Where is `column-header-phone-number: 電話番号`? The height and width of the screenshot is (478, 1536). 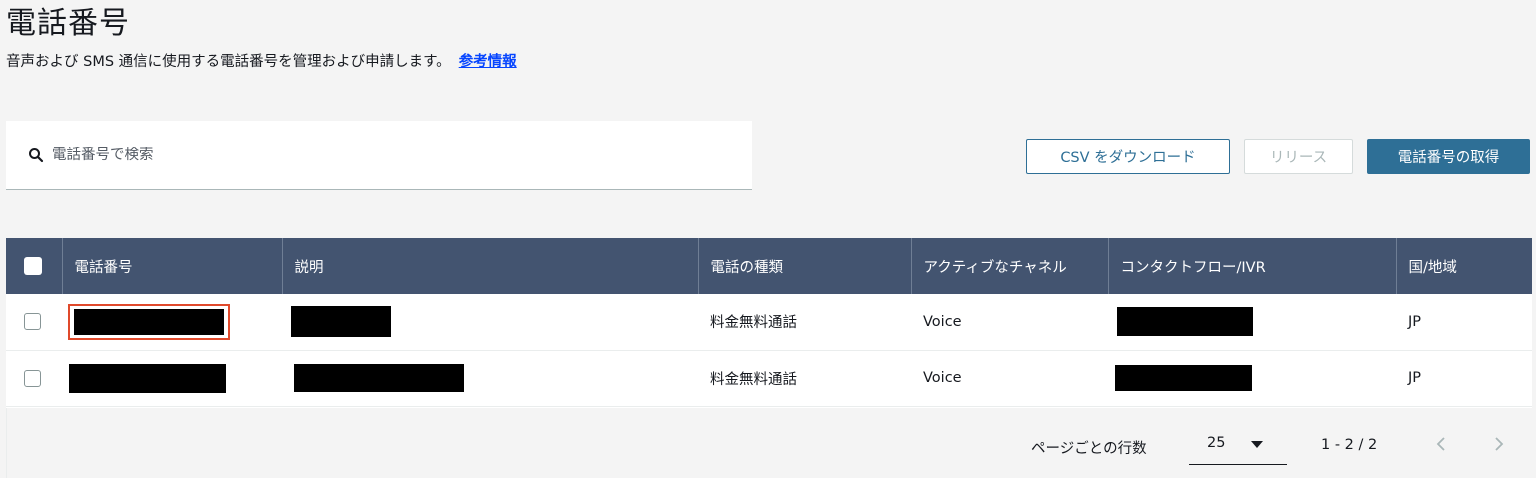 column-header-phone-number: 電話番号 is located at coordinates (172, 266).